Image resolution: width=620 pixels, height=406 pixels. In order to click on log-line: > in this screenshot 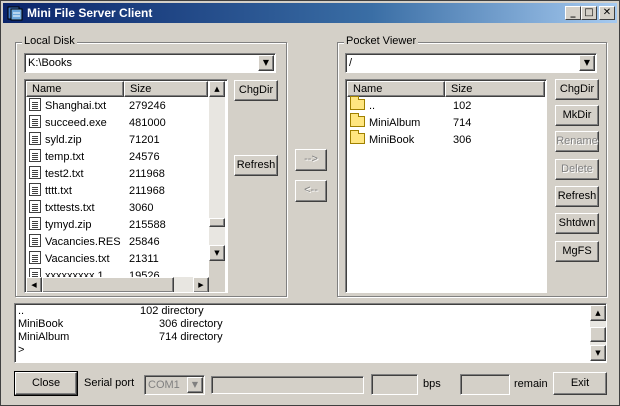, I will do `click(298, 350)`.